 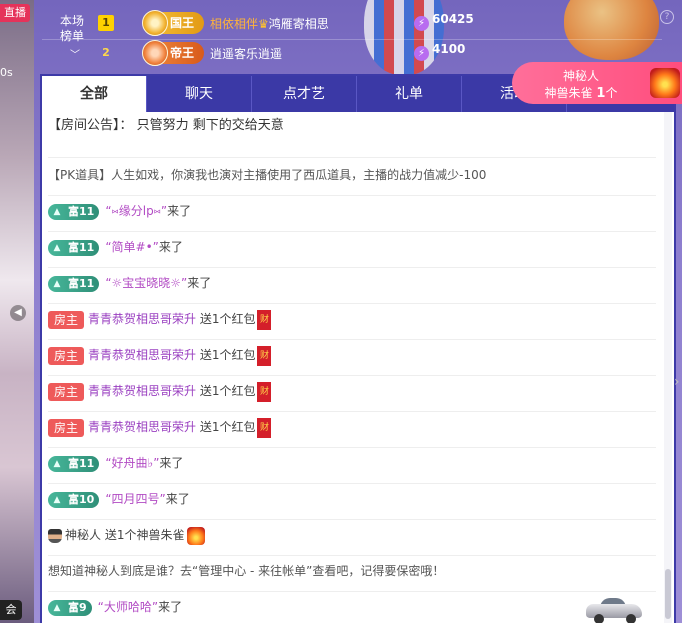 I want to click on list-item: 神秘人 送1个神兽朱雀, so click(x=352, y=538).